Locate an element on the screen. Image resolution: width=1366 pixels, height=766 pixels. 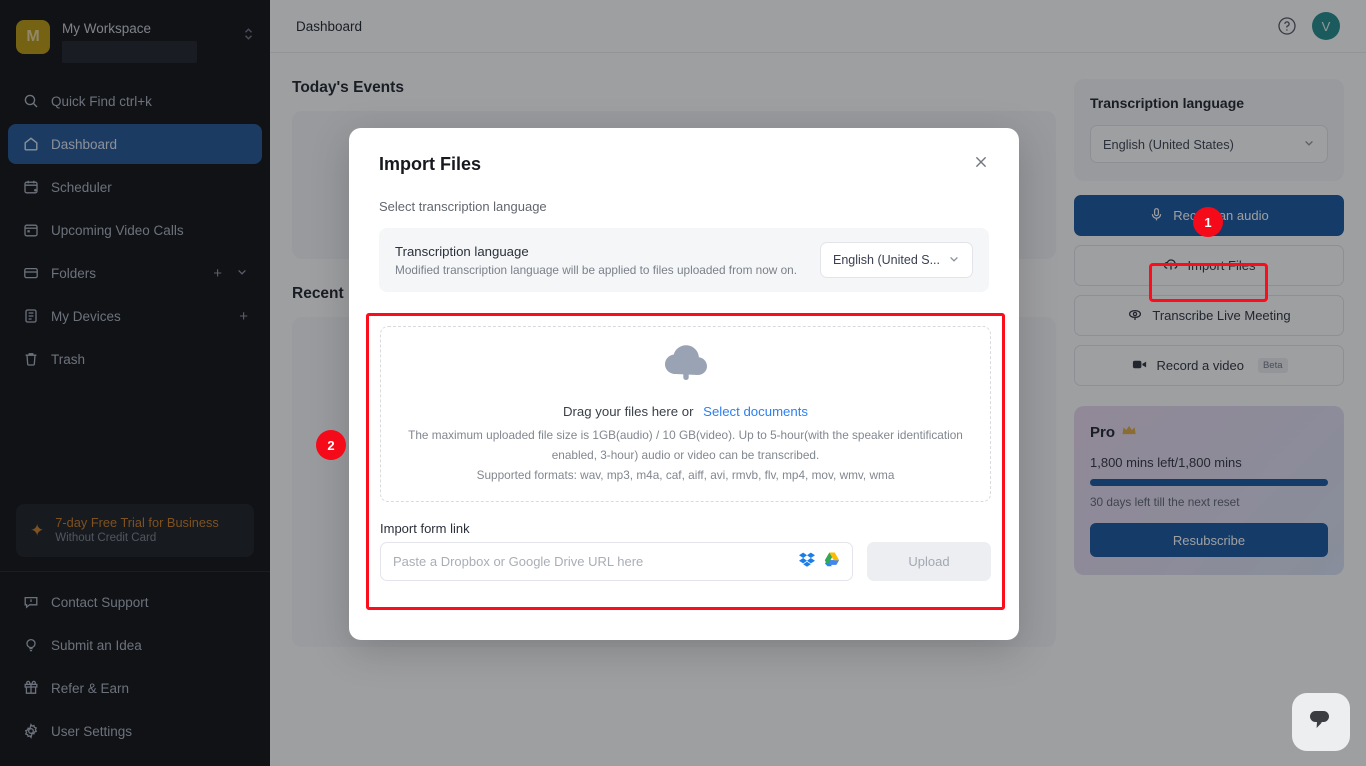
upload-button: Upload is located at coordinates (929, 561).